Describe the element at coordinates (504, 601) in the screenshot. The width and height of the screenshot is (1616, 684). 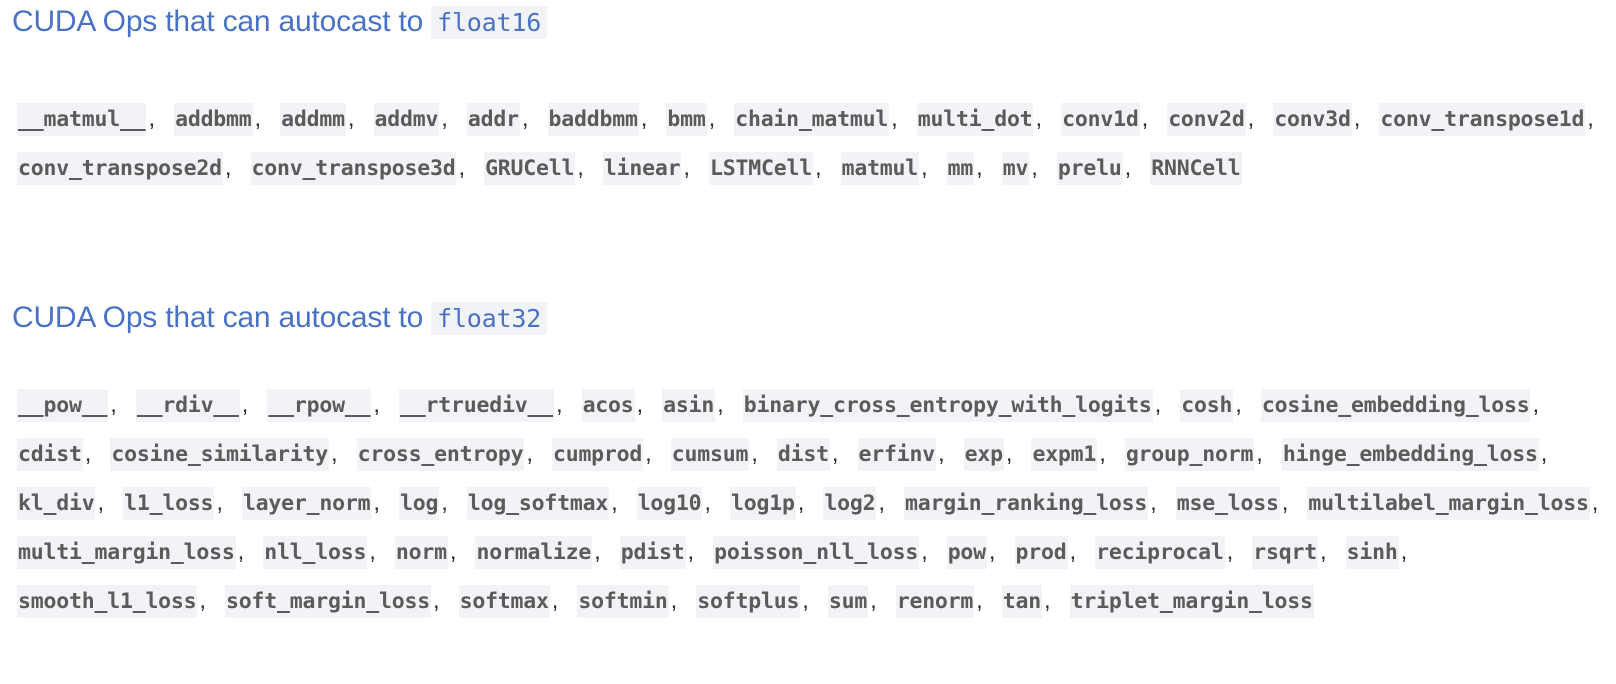
I see `op-code: softmax` at that location.